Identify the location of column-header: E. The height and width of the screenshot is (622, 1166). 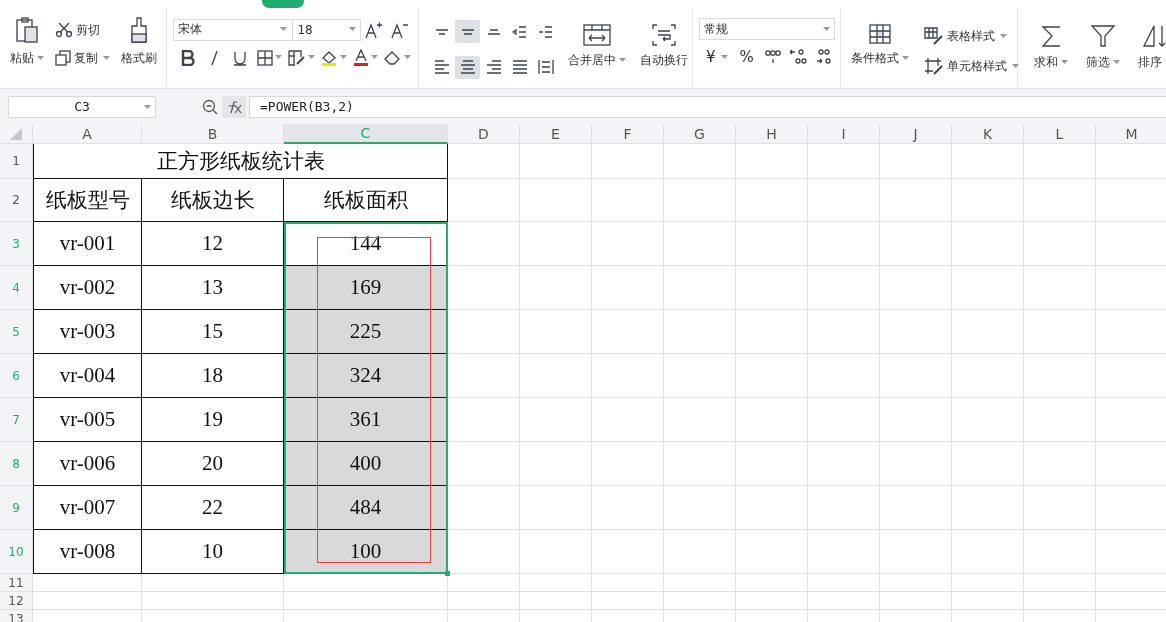
(556, 134).